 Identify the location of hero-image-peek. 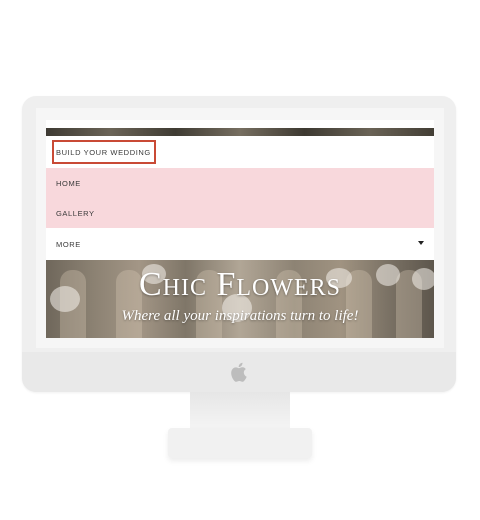
(240, 132).